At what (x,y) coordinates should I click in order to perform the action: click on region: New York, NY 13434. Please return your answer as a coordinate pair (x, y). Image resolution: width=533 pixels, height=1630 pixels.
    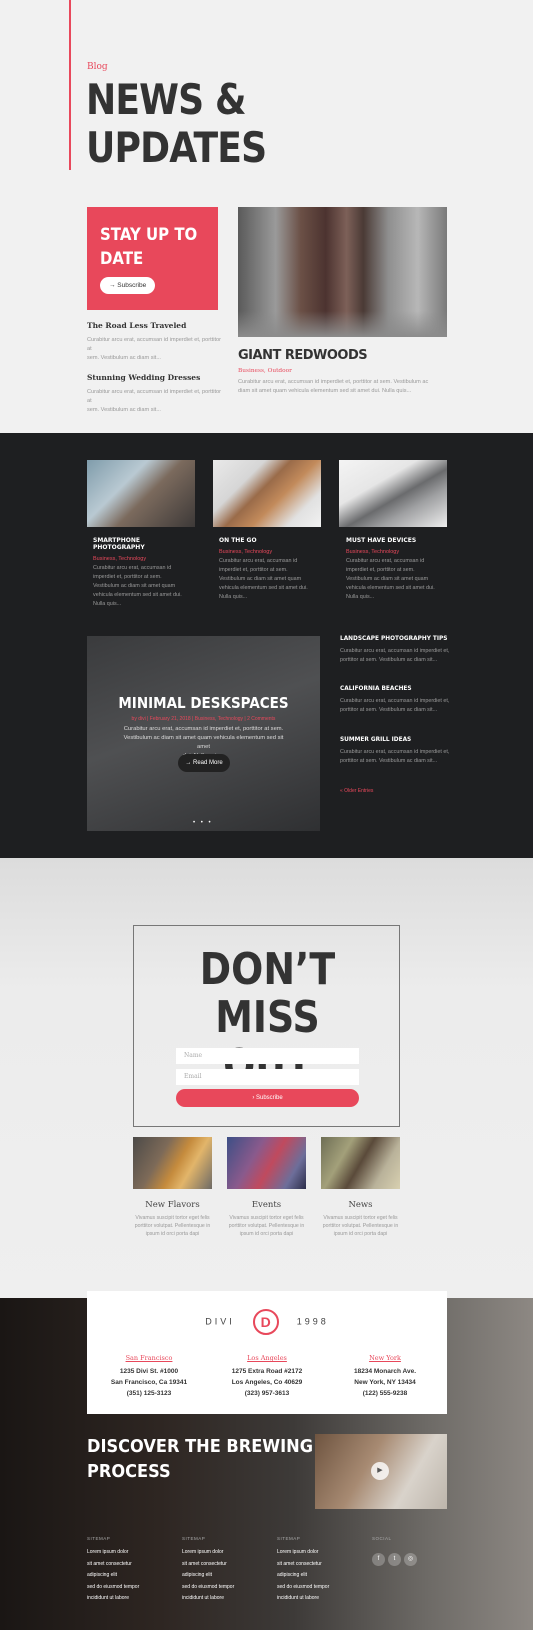
    Looking at the image, I should click on (385, 1382).